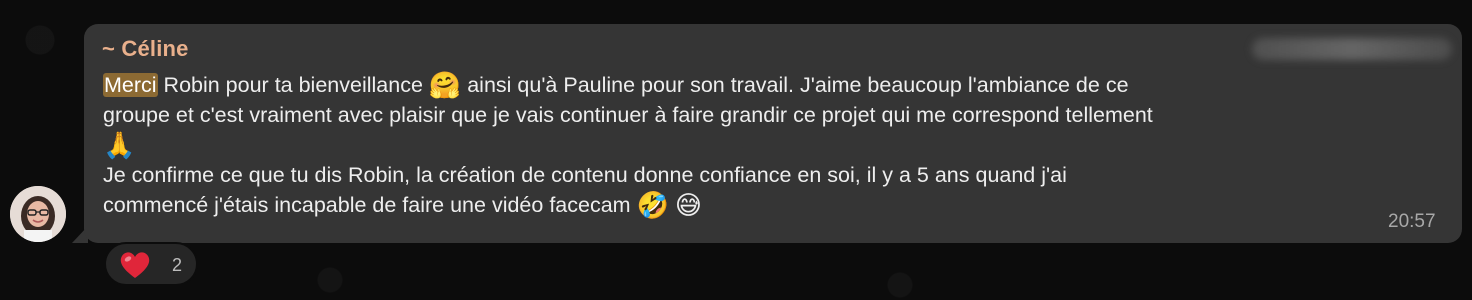 The height and width of the screenshot is (300, 1472). I want to click on avatar-photo, so click(38, 214).